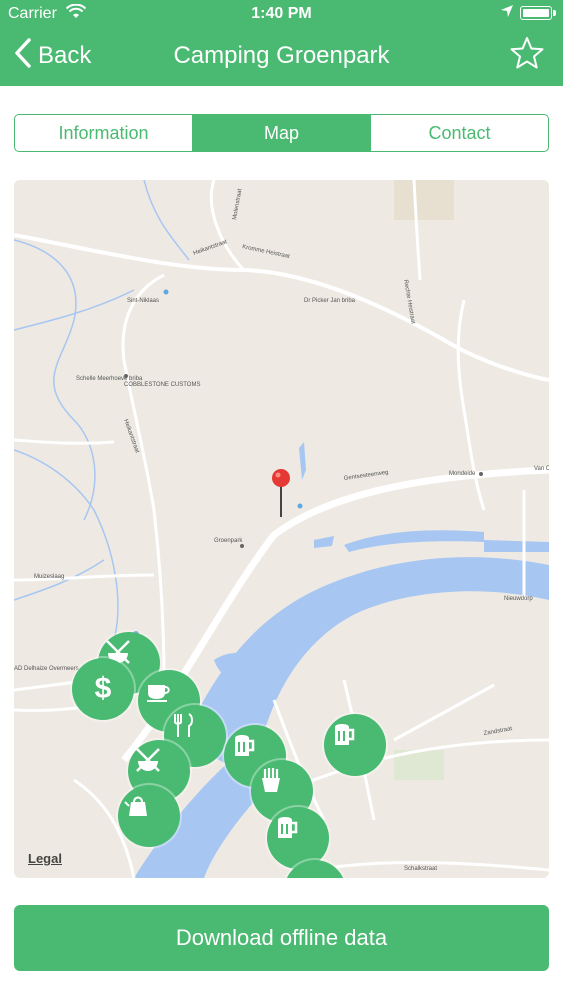  I want to click on app-header: Carrier 1:40 PM Back Camping Groenpark, so click(281, 43).